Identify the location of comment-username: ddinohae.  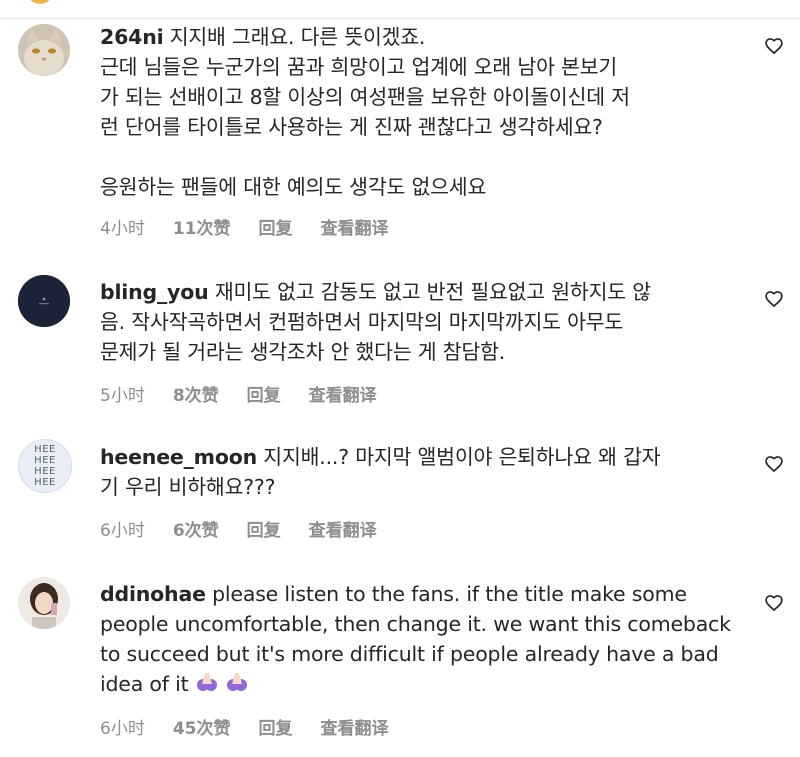
(153, 594).